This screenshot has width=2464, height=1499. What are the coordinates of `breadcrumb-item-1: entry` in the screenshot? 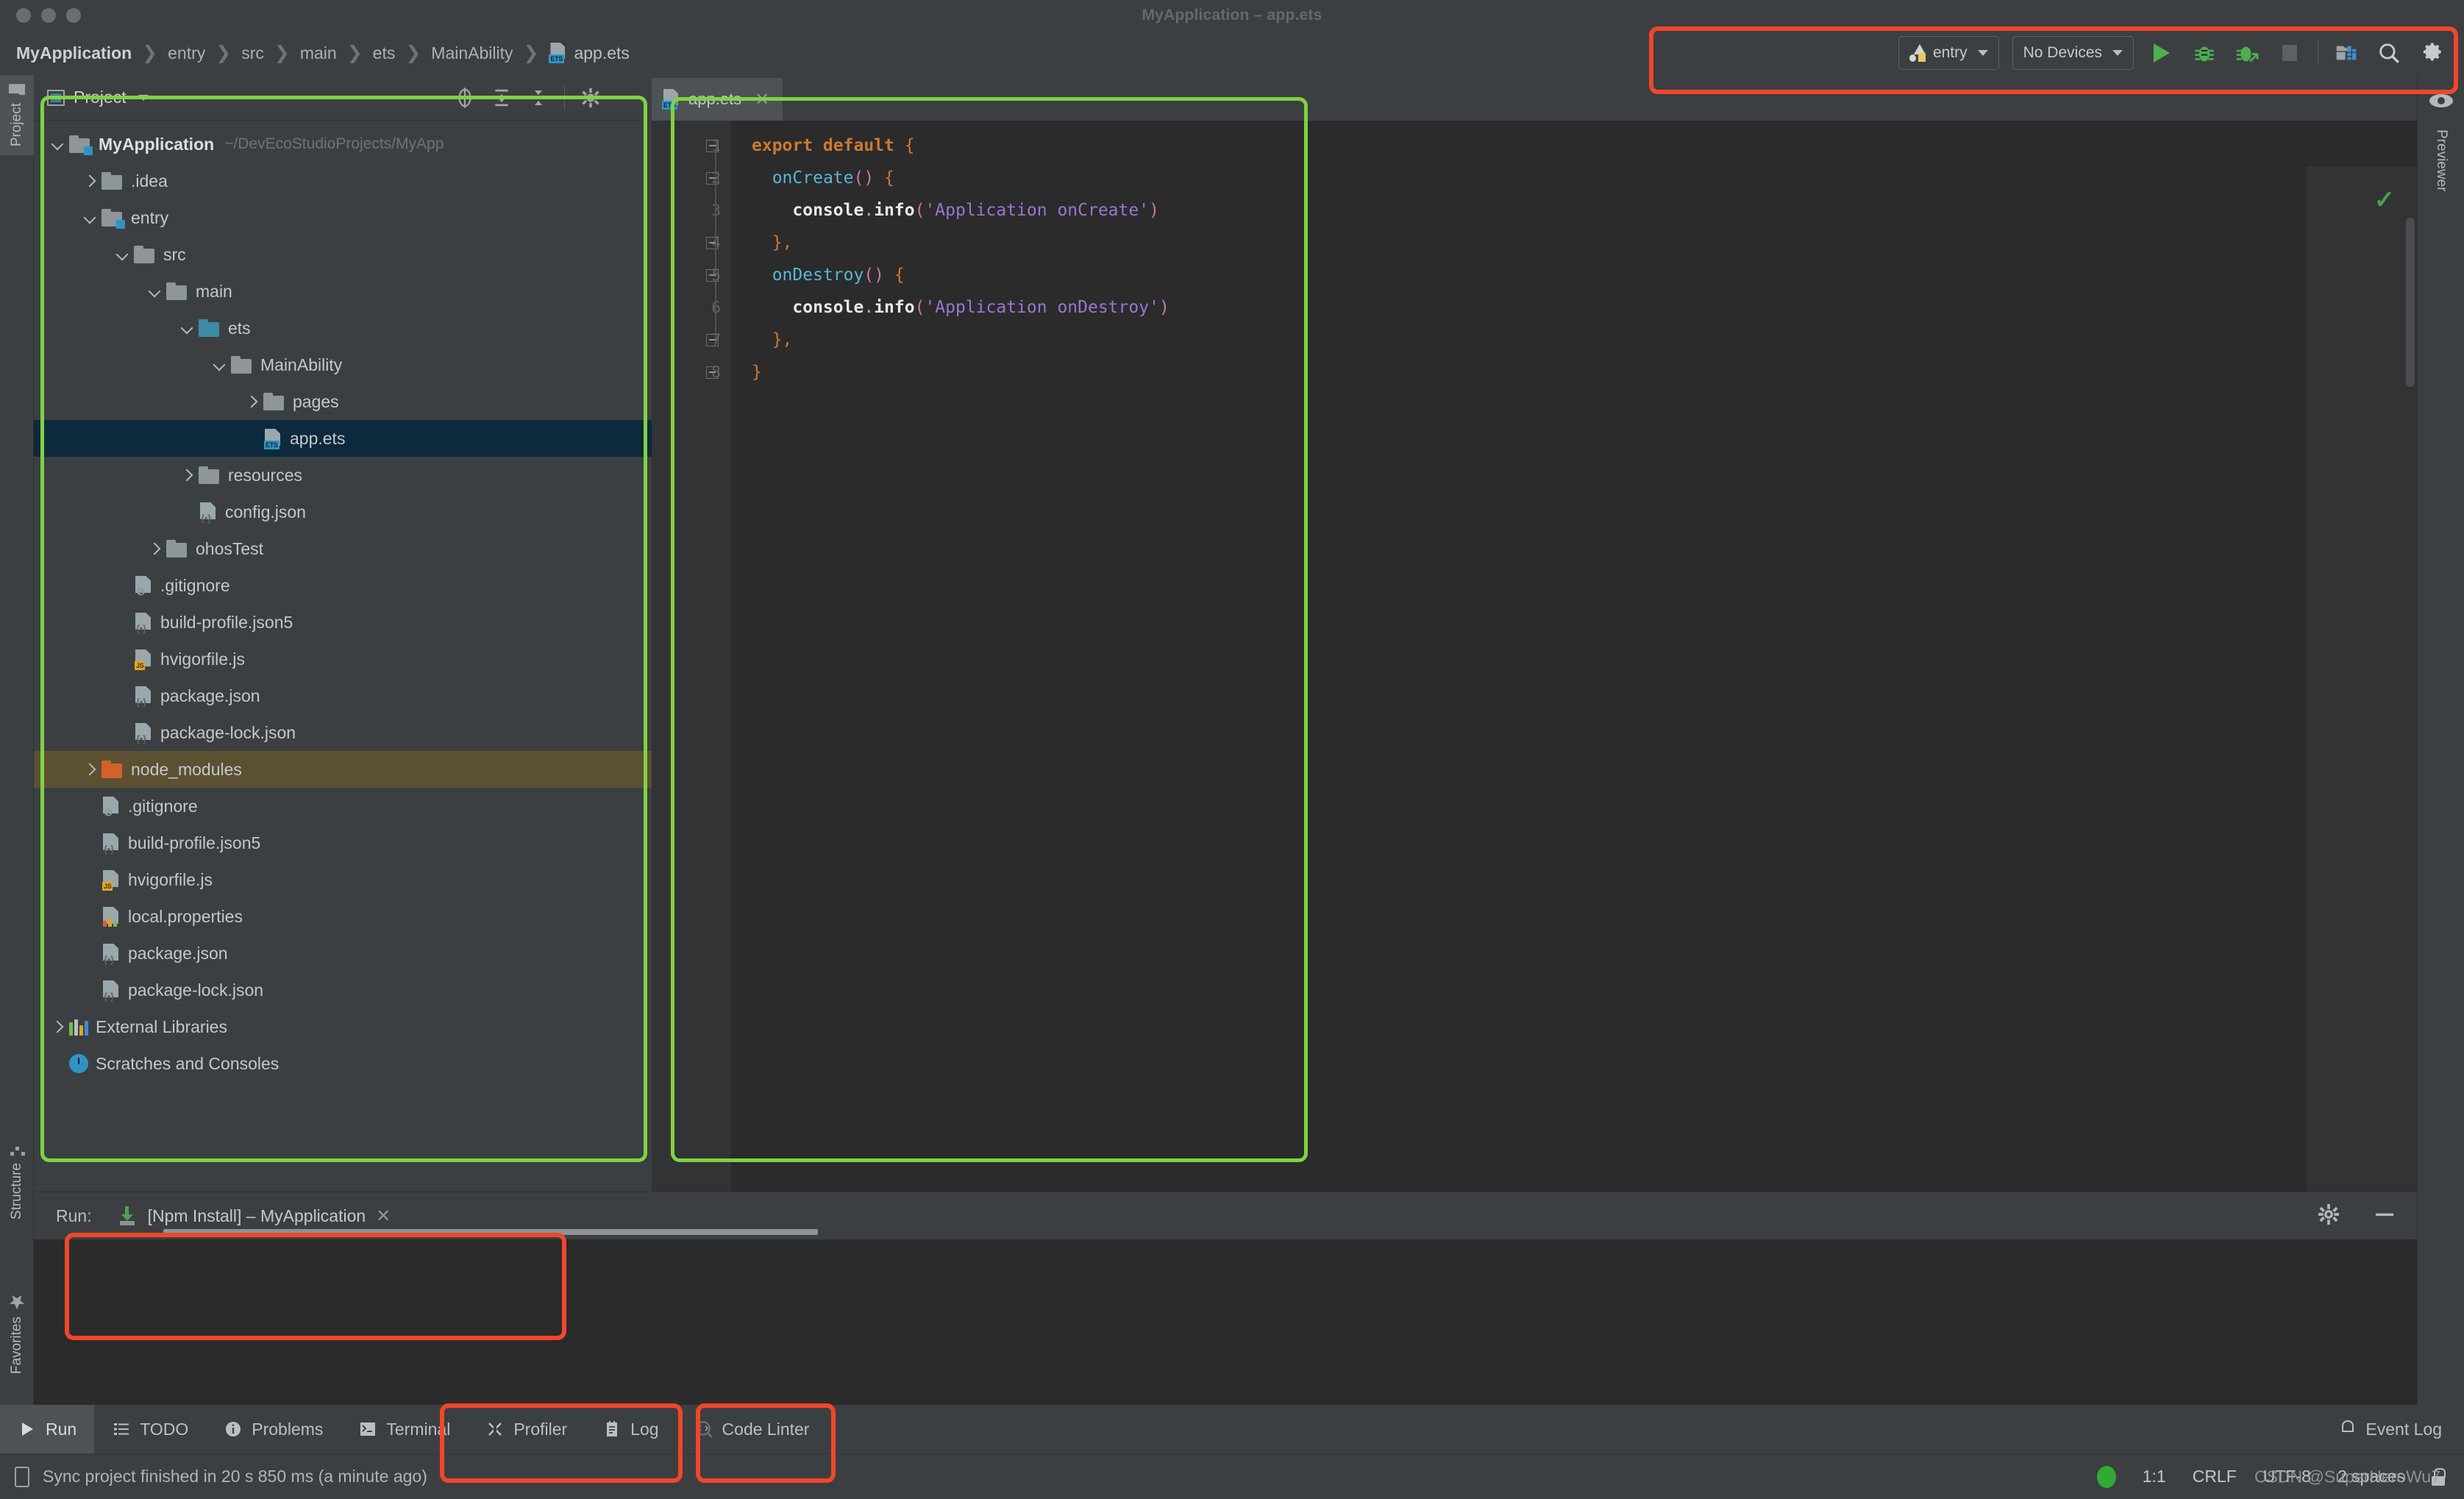 It's located at (186, 53).